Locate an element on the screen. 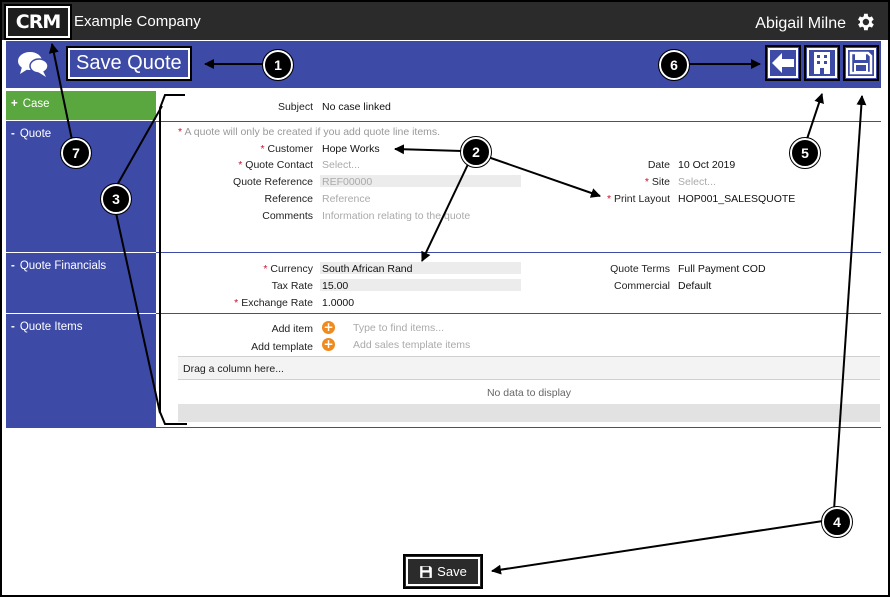 This screenshot has height=597, width=890. grid-footer is located at coordinates (529, 413).